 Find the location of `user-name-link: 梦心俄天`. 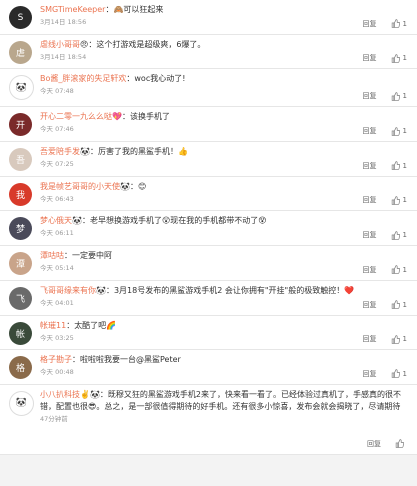

user-name-link: 梦心俄天 is located at coordinates (56, 220).